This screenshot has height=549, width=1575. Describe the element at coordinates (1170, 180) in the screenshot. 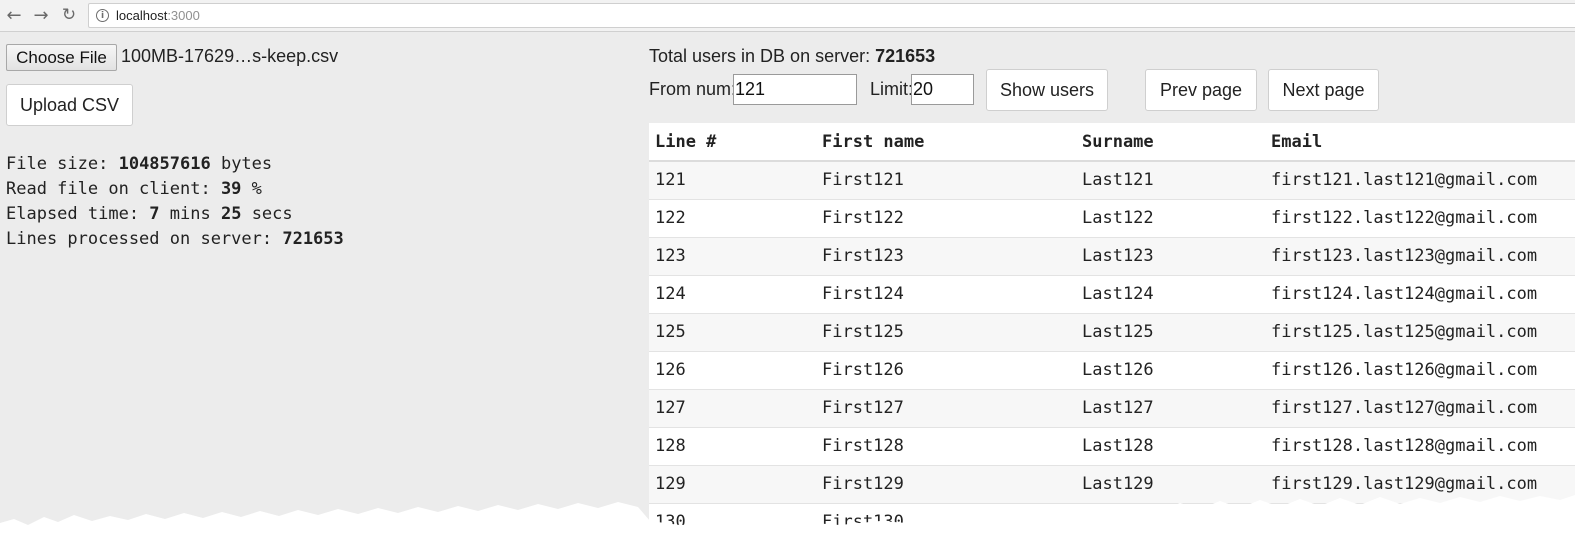

I see `cell-surname: Last121` at that location.